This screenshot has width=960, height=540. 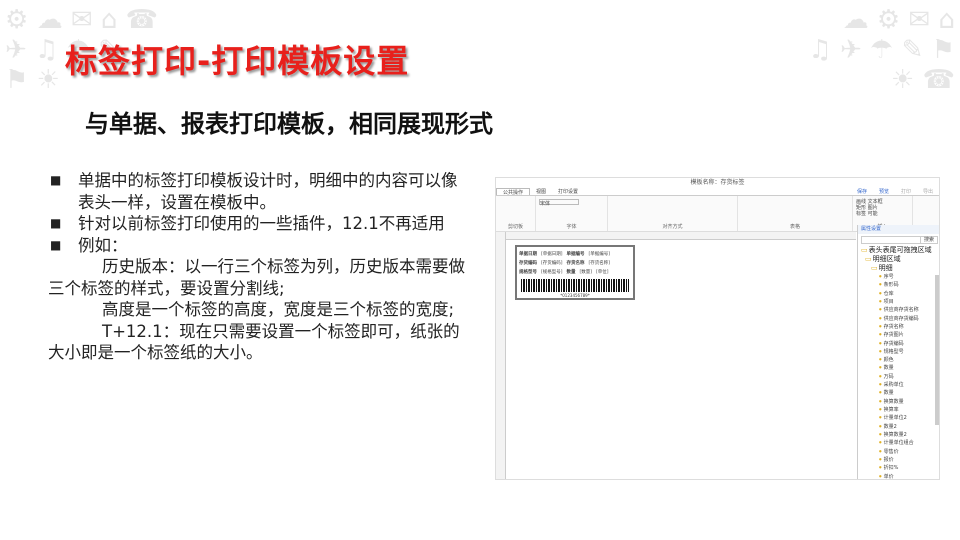 What do you see at coordinates (552, 263) in the screenshot?
I see `field-value: [存货编码]` at bounding box center [552, 263].